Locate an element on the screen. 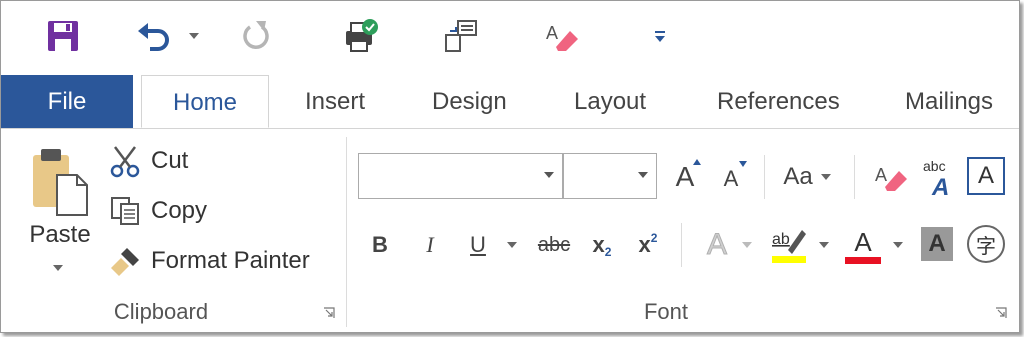  character-border-button: A is located at coordinates (986, 176).